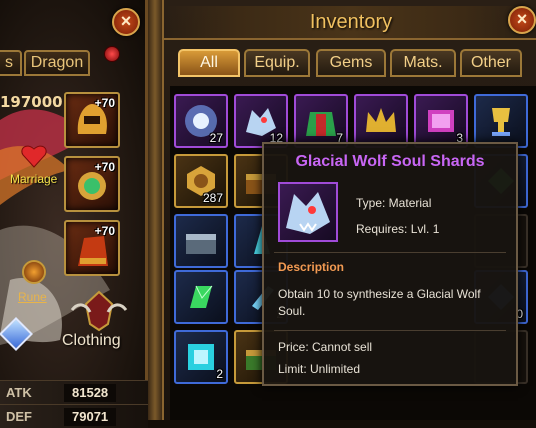 The image size is (536, 428). I want to click on gear-slot-helmet: +70, so click(92, 120).